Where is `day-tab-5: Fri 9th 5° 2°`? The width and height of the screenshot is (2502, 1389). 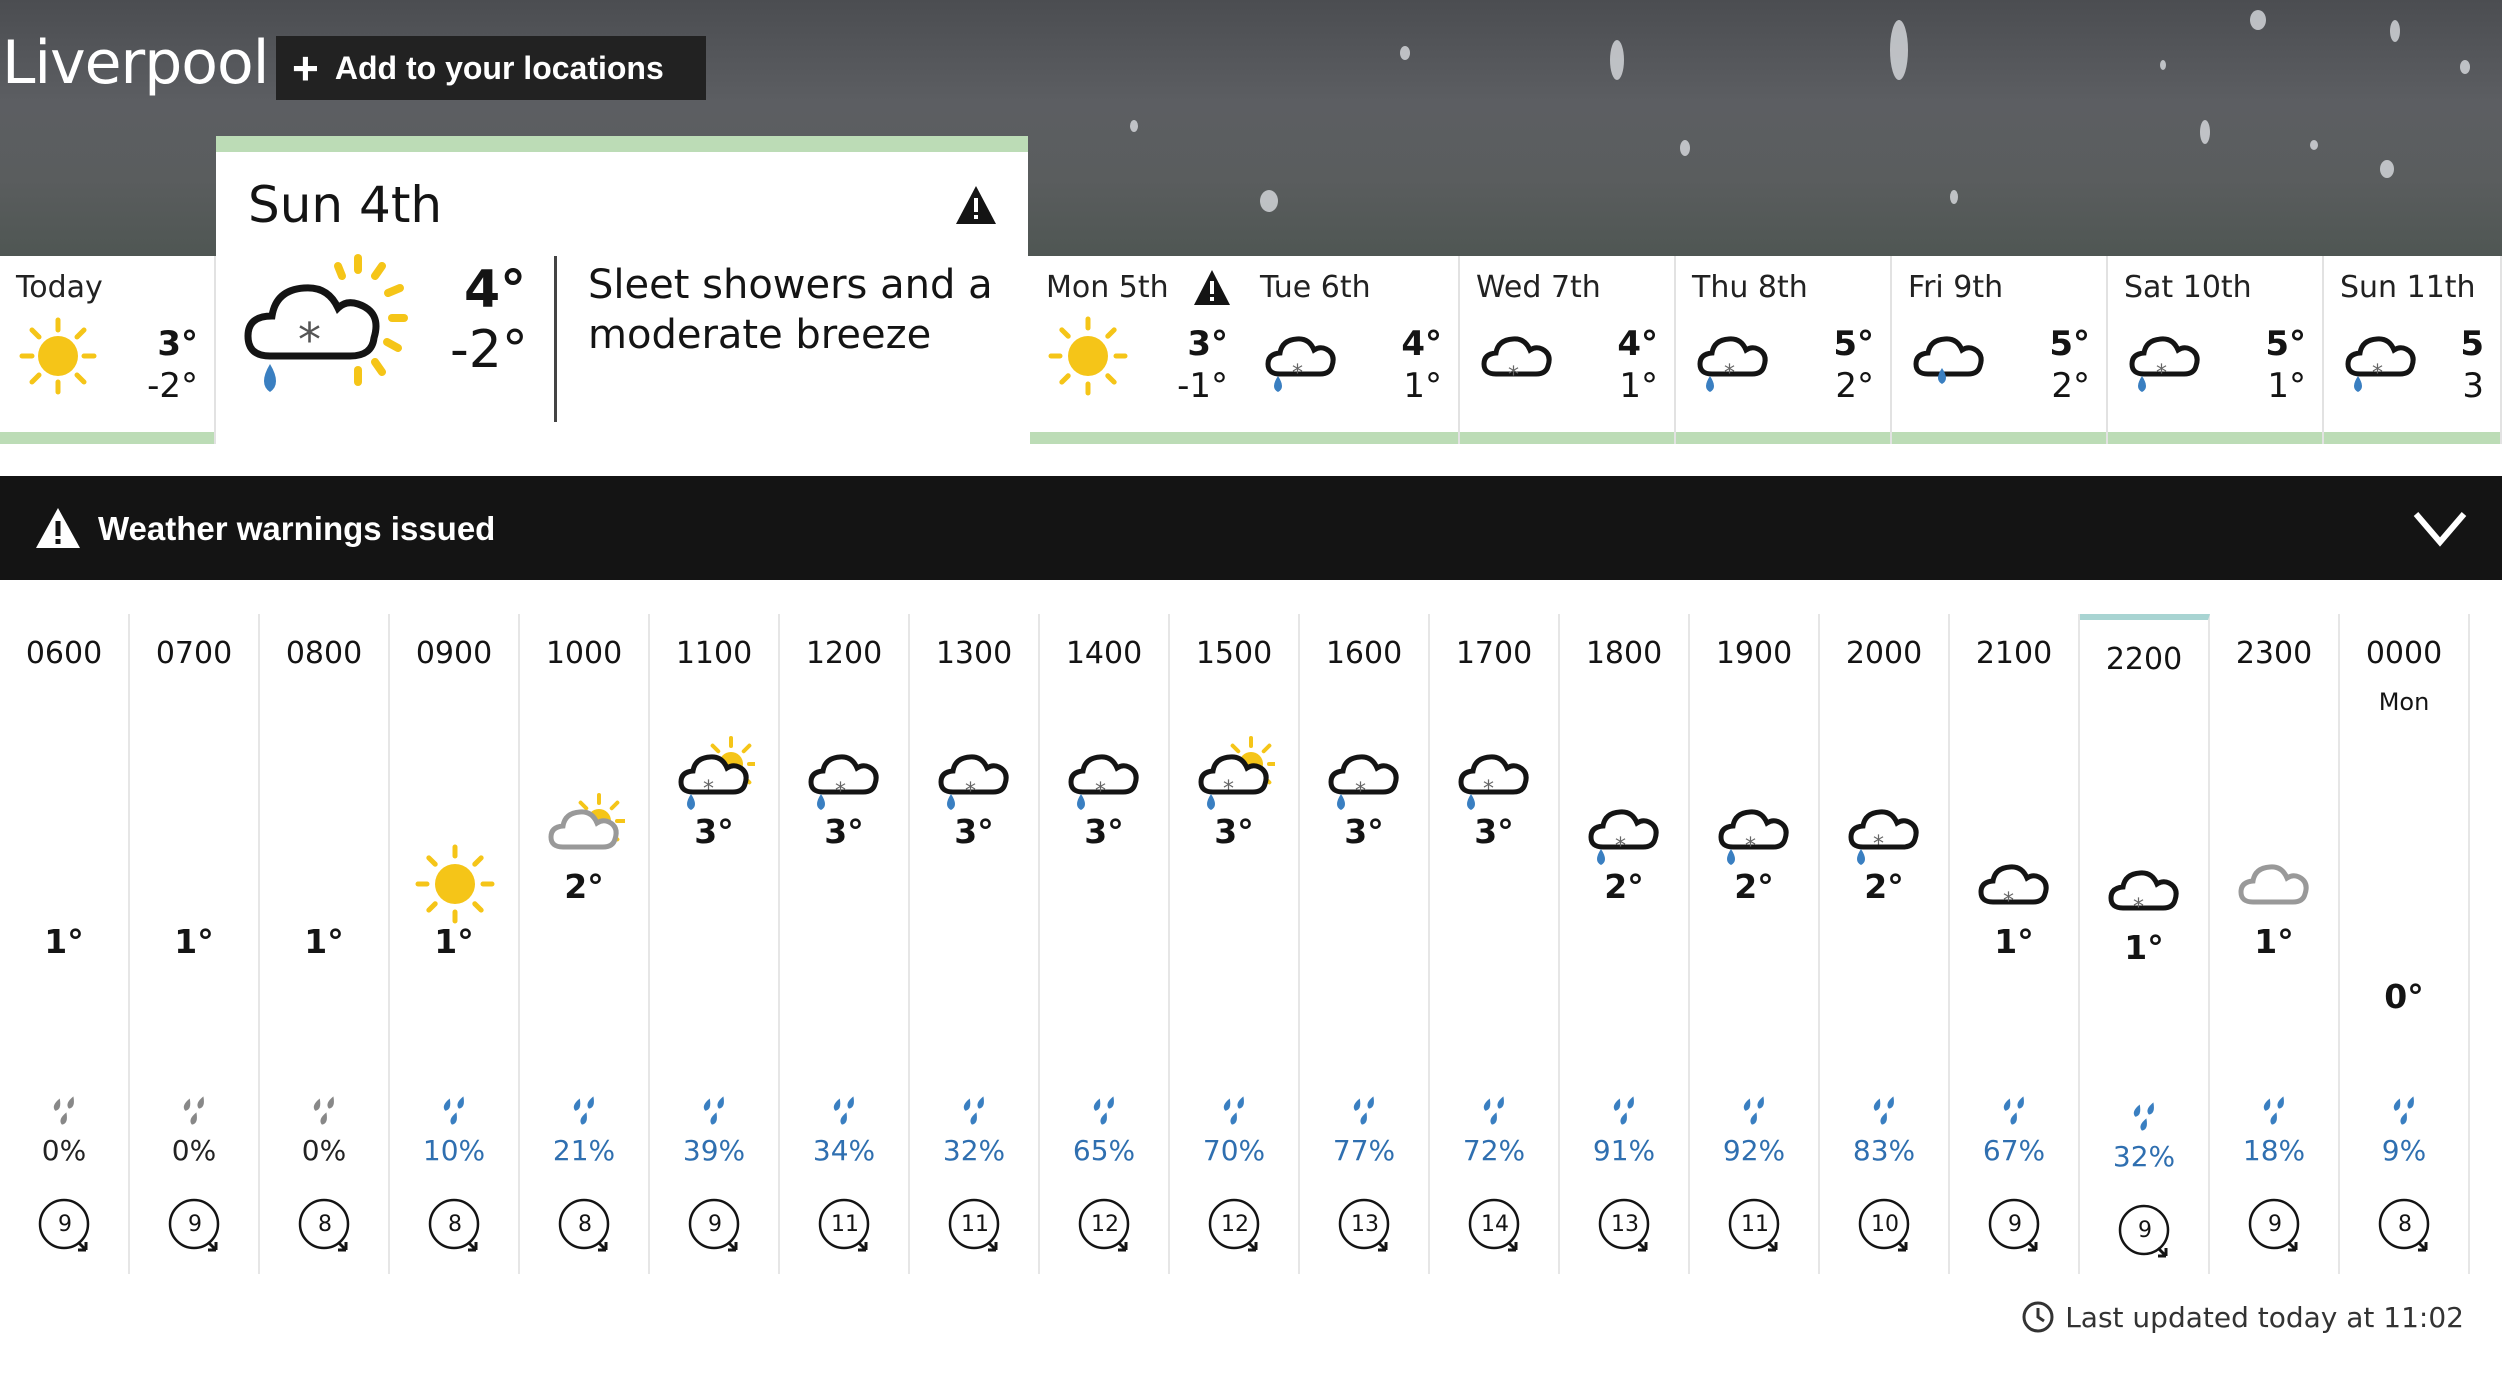 day-tab-5: Fri 9th 5° 2° is located at coordinates (2000, 350).